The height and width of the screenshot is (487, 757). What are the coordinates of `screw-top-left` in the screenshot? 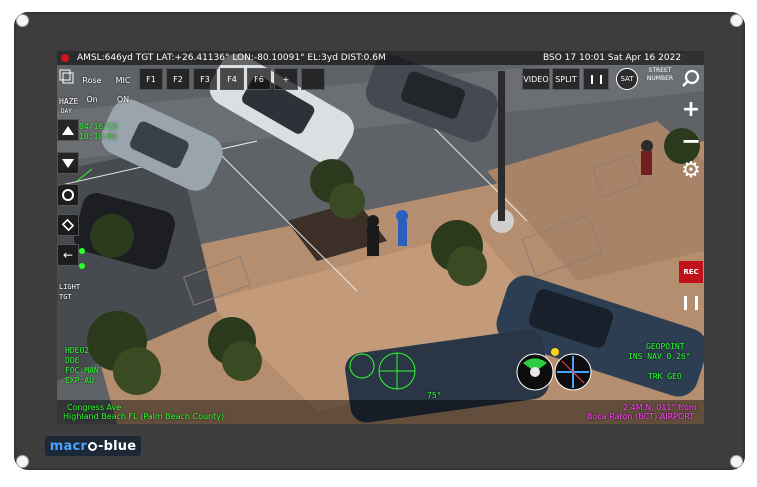 It's located at (22, 20).